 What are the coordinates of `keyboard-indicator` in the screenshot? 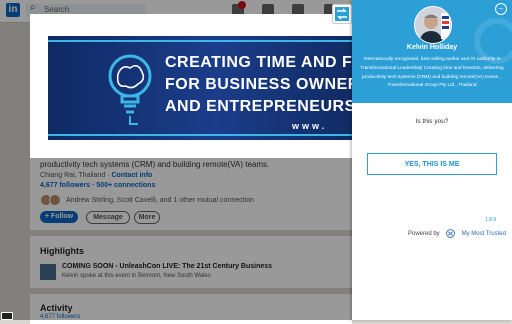 It's located at (7, 316).